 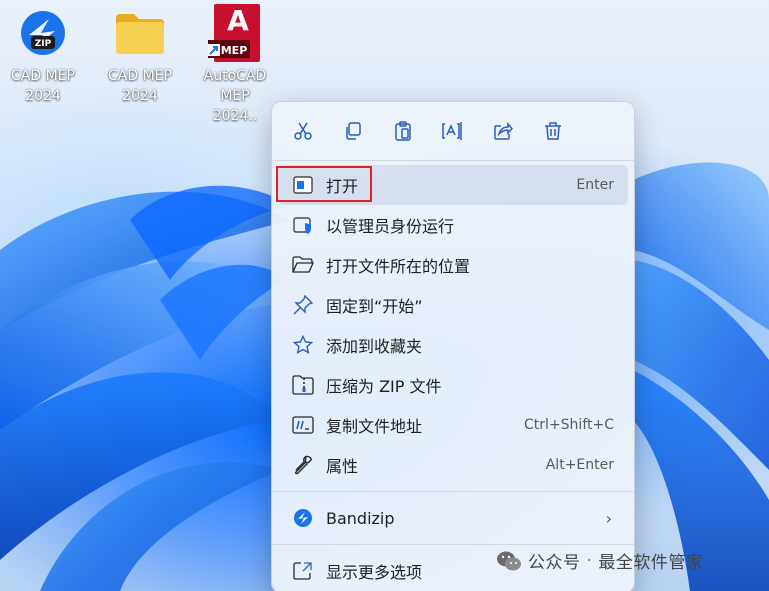 I want to click on share-button, so click(x=503, y=131).